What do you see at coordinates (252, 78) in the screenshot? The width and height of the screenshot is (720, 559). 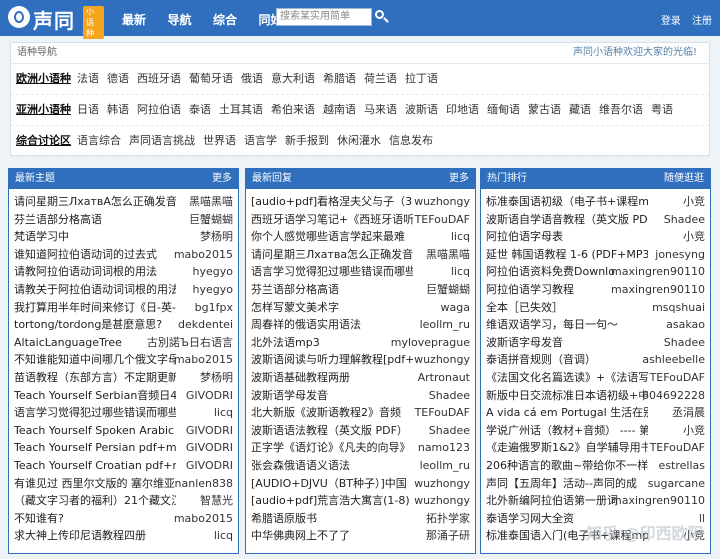 I see `language-link: 俄语` at bounding box center [252, 78].